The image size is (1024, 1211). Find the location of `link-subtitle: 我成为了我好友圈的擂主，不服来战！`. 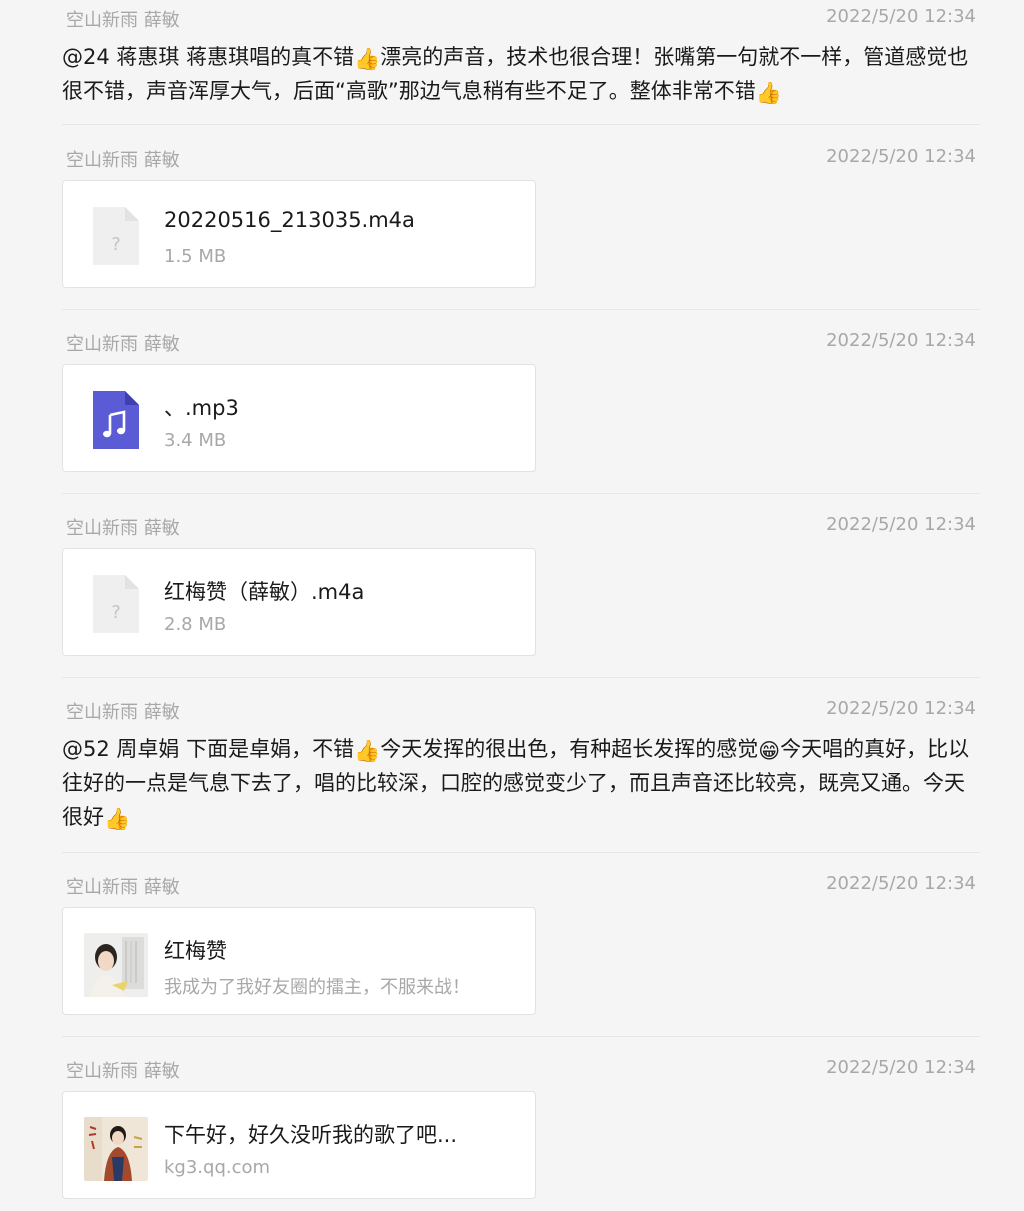

link-subtitle: 我成为了我好友圈的擂主，不服来战！ is located at coordinates (317, 987).